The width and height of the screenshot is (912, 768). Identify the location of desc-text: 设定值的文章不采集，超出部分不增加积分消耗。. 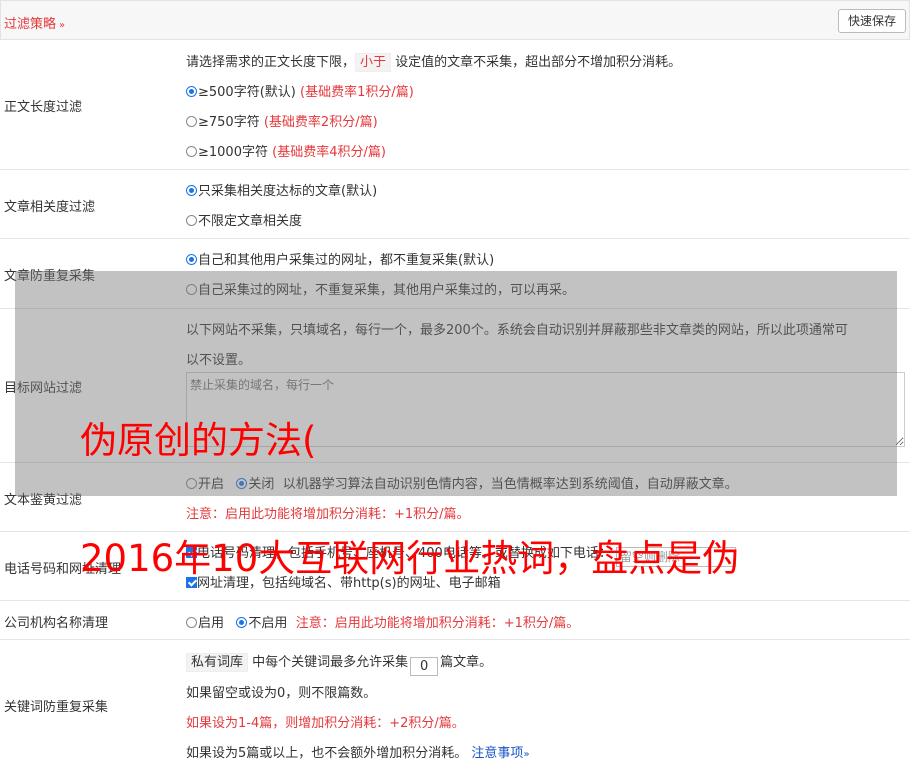
(538, 62).